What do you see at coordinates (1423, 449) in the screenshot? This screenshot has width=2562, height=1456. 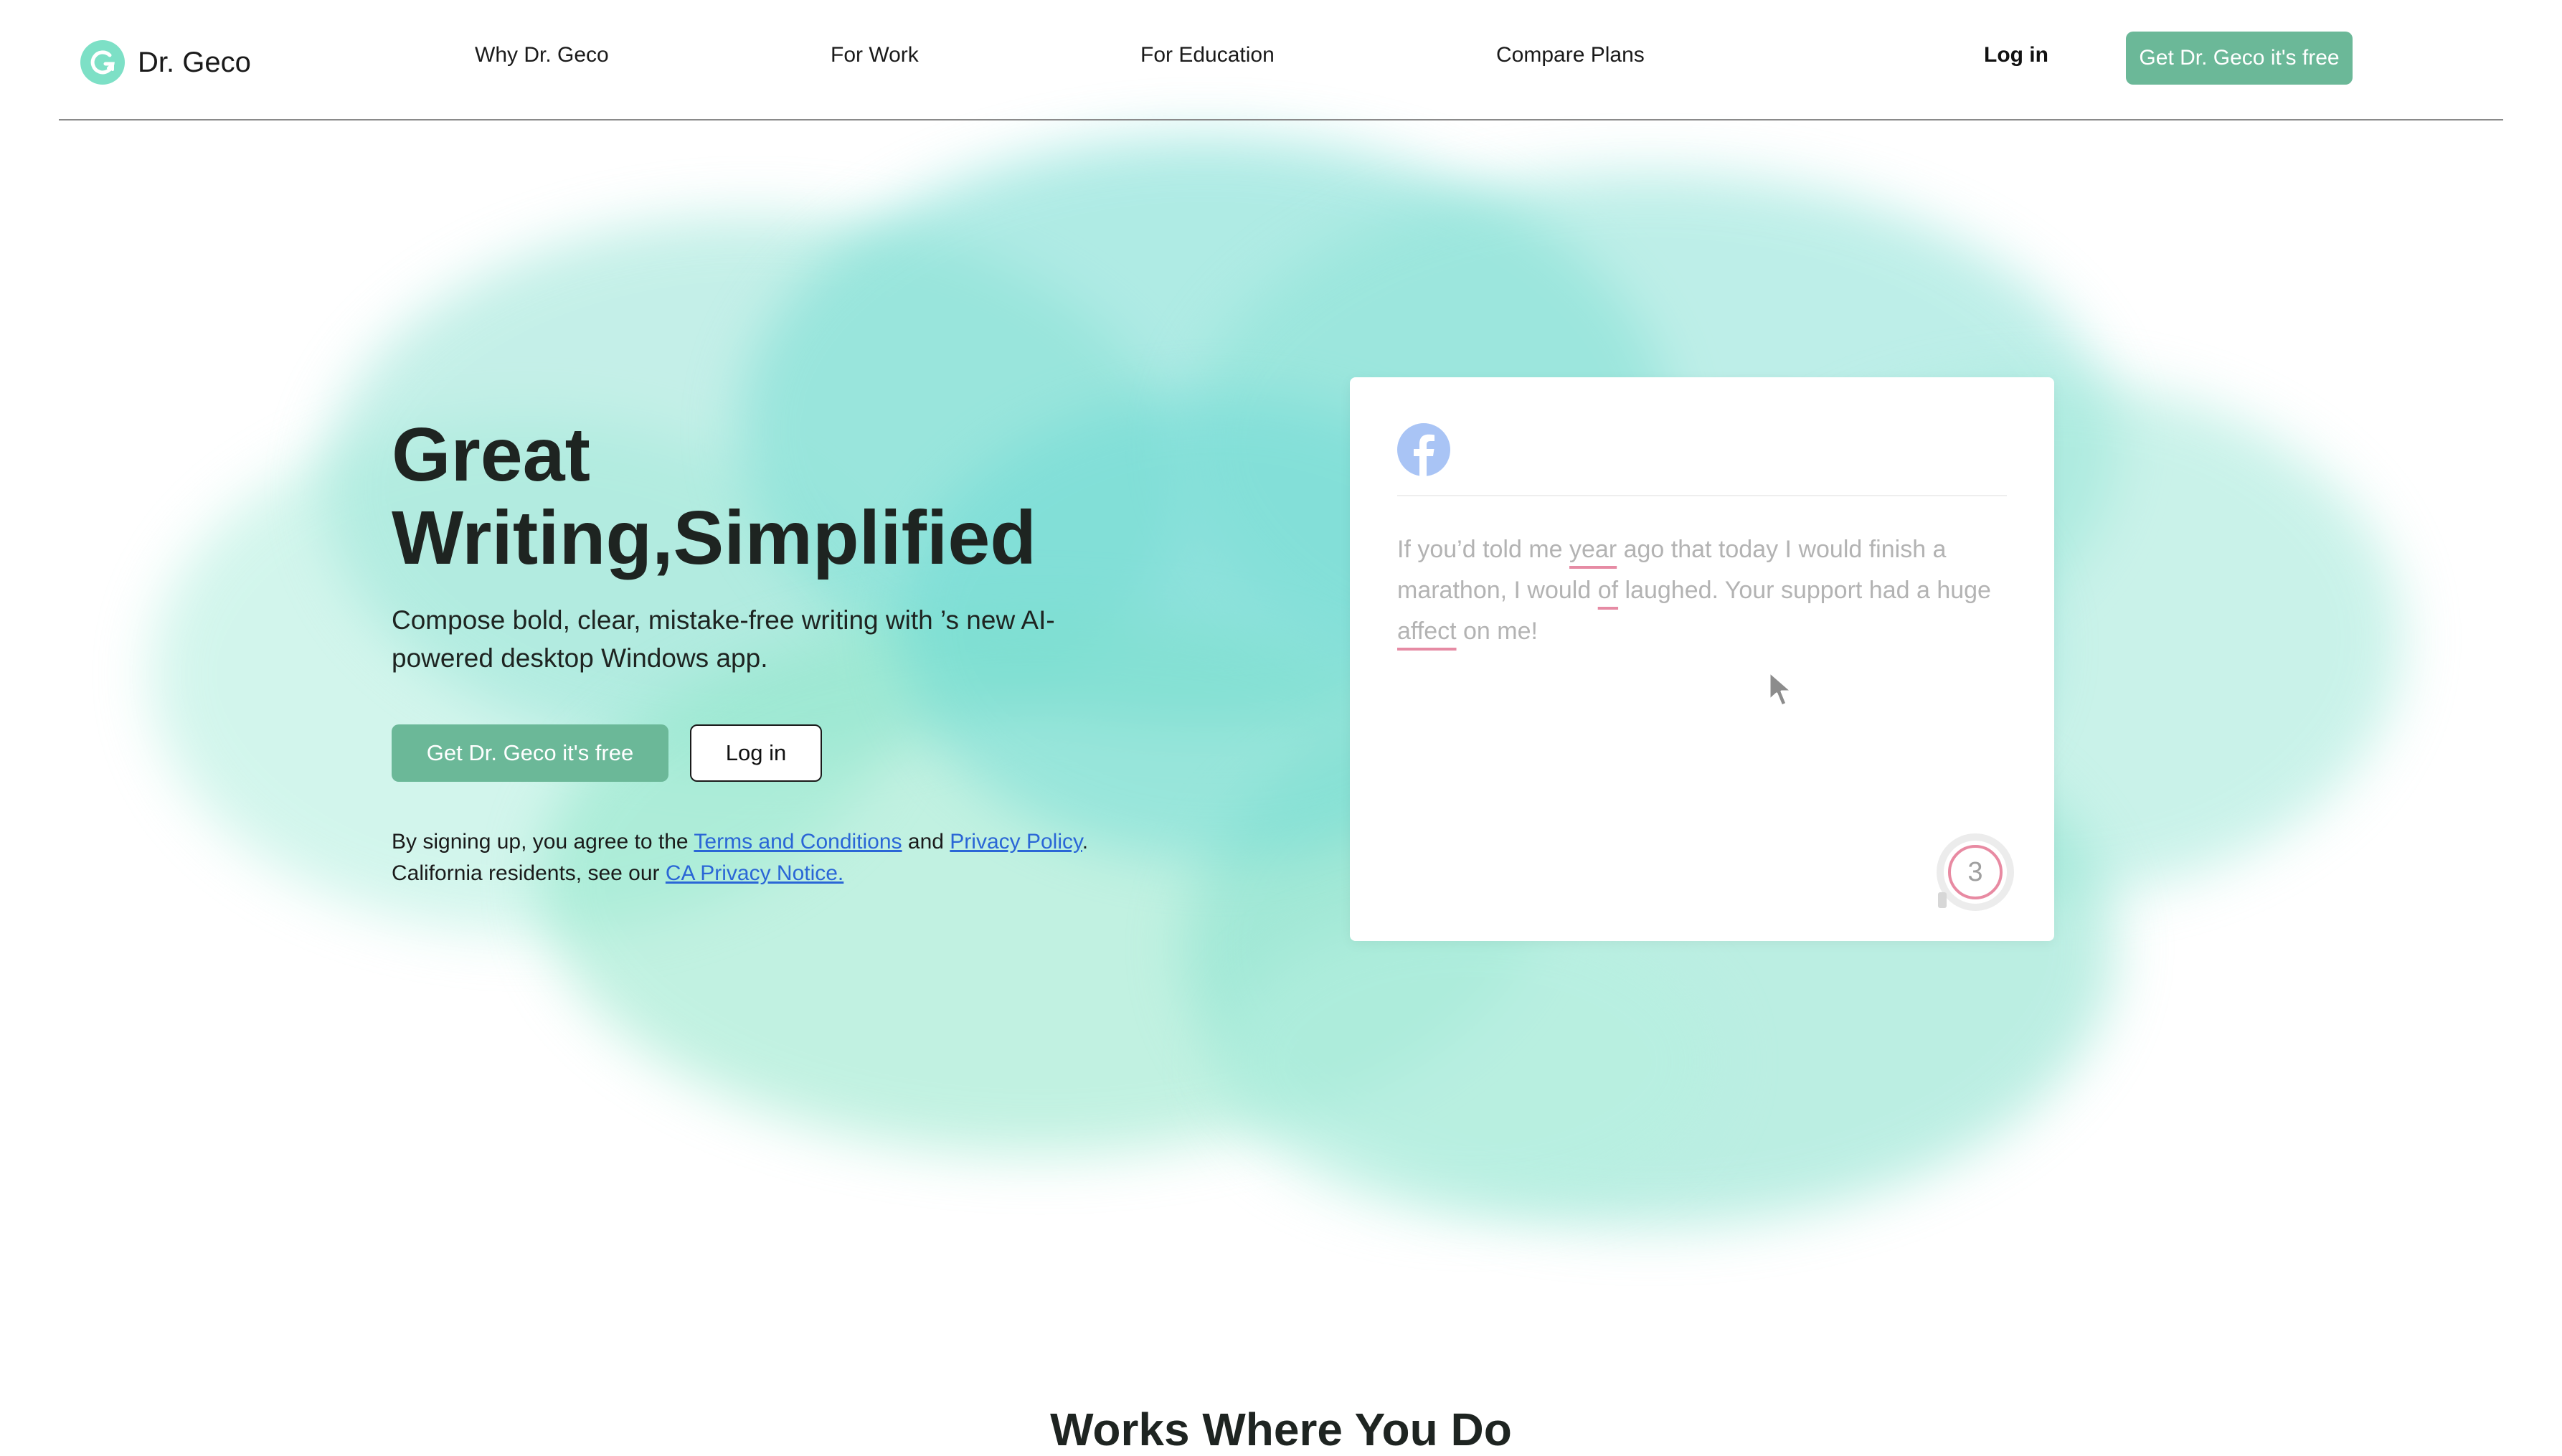 I see `facebook-icon` at bounding box center [1423, 449].